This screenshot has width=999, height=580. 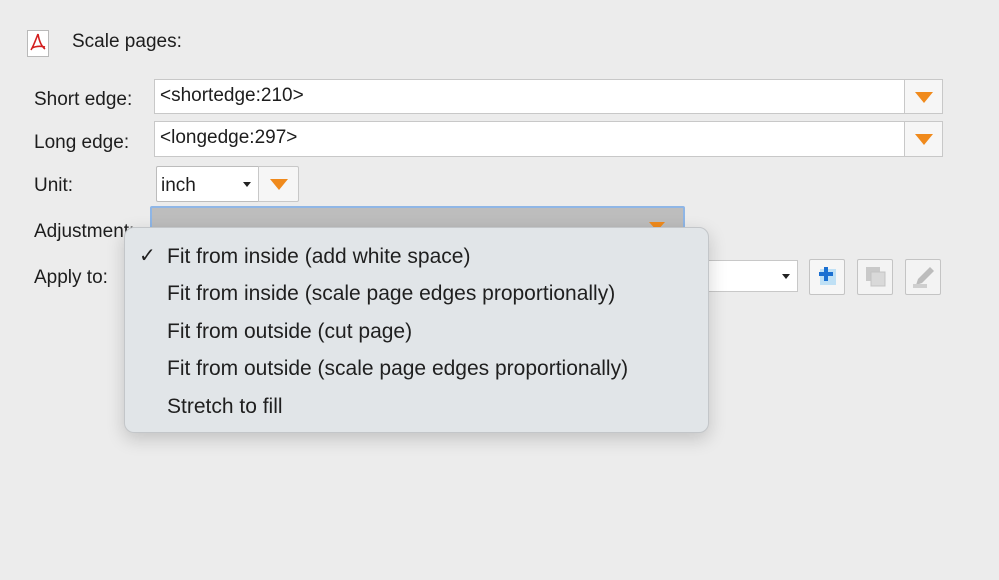 I want to click on long-edge-dropdown-button, so click(x=923, y=139).